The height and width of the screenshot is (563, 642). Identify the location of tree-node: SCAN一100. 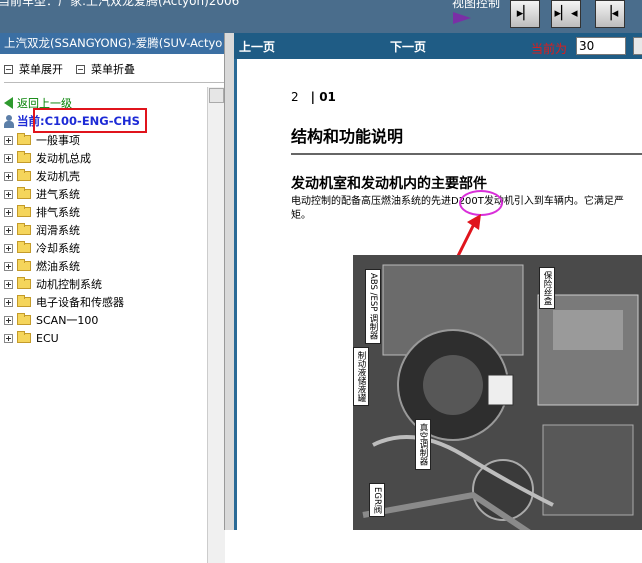
(64, 320).